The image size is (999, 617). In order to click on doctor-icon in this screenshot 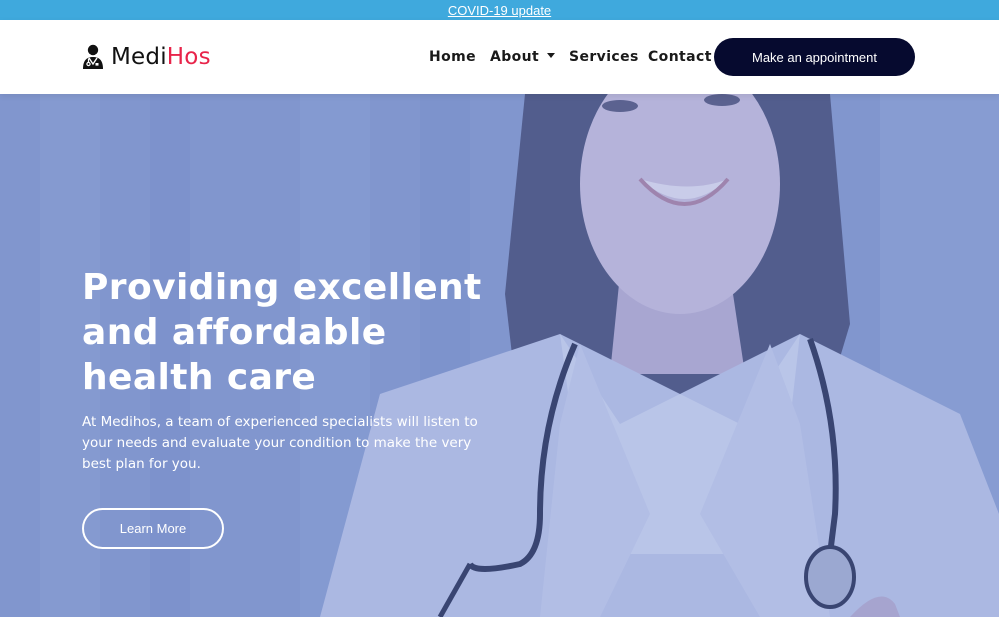, I will do `click(93, 56)`.